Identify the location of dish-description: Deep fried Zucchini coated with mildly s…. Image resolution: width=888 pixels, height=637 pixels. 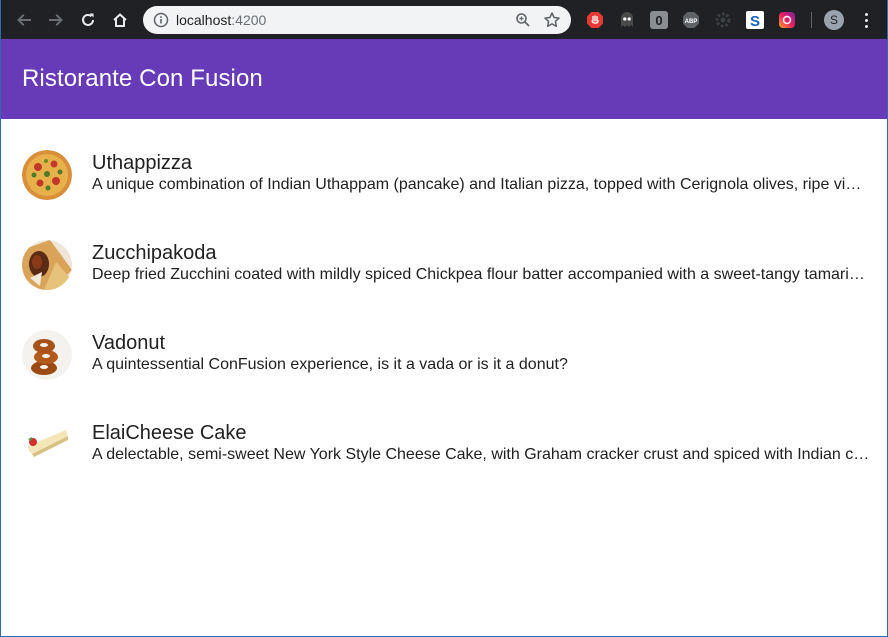
(481, 274).